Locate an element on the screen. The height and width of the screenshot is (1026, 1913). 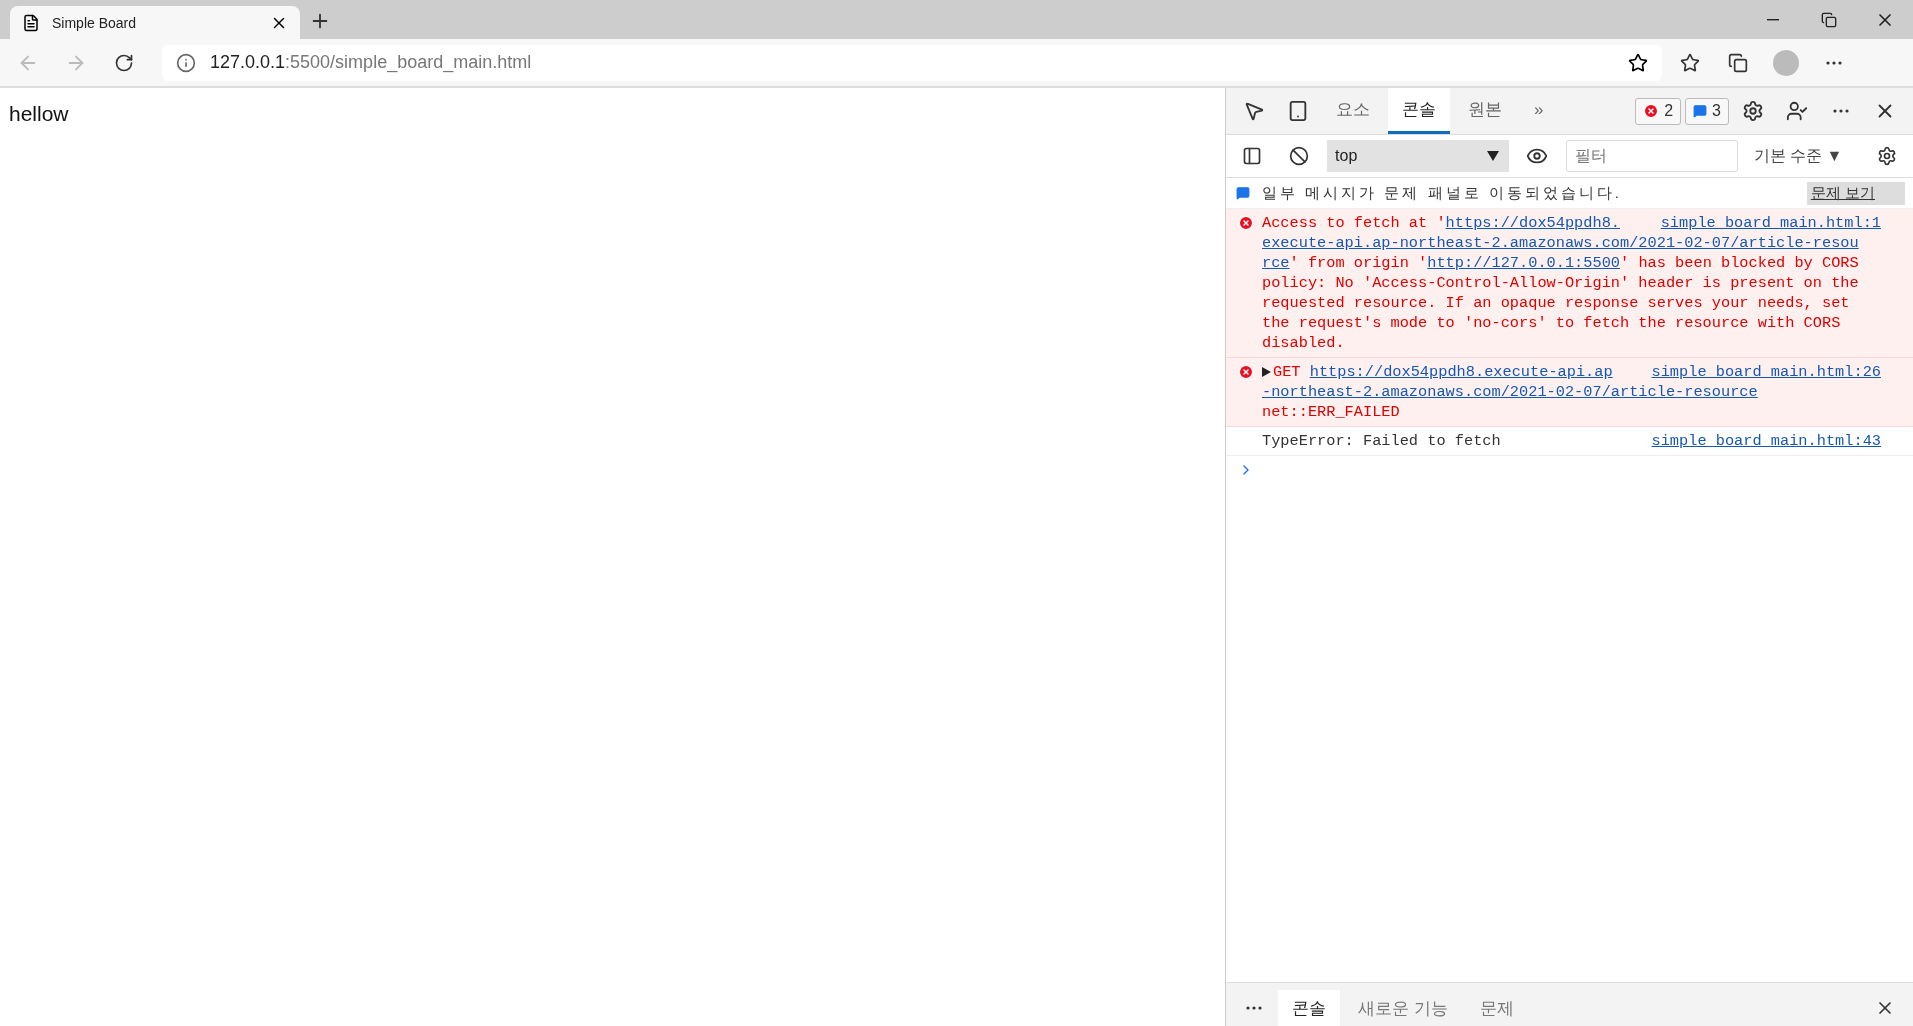
url-link: -northeast-2.amazonaws.com/2021-02-07/article-resource is located at coordinates (1510, 392).